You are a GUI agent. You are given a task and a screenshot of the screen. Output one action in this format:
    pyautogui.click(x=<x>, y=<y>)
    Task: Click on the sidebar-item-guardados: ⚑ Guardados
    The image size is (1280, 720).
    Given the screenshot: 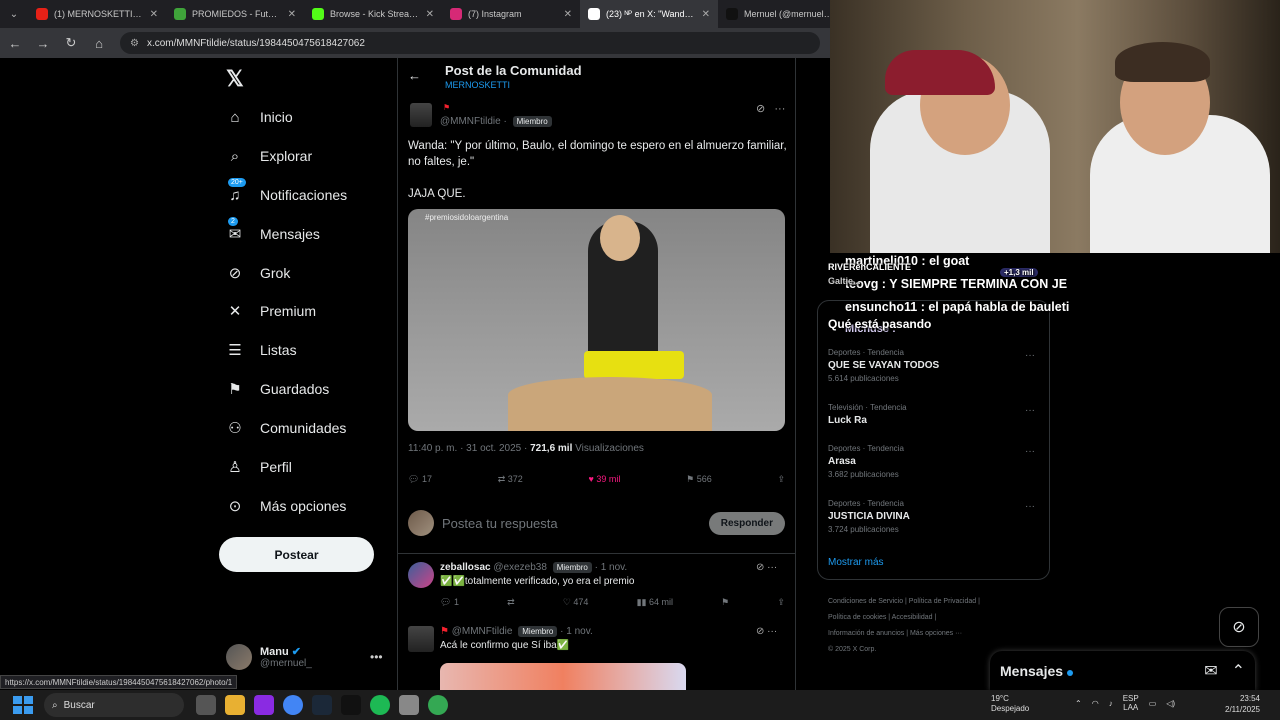 What is the action you would take?
    pyautogui.click(x=277, y=389)
    